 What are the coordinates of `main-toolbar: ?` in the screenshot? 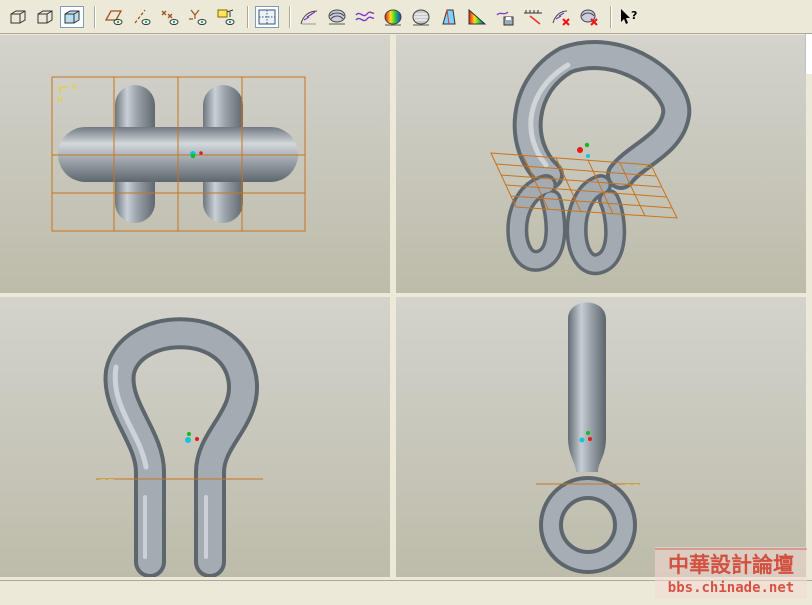 It's located at (406, 17).